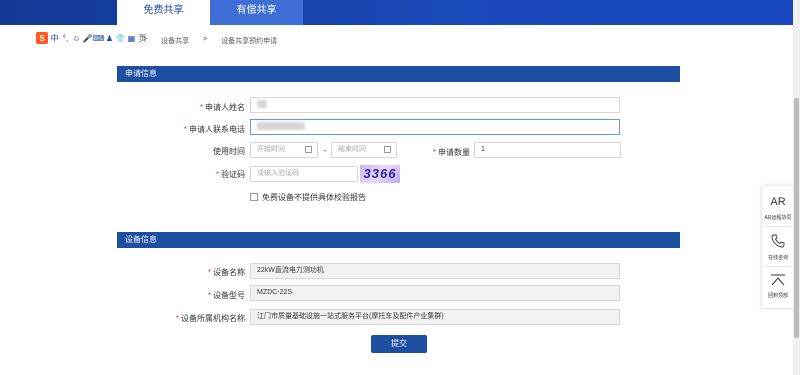 The width and height of the screenshot is (800, 375). What do you see at coordinates (76, 38) in the screenshot?
I see `emoji-icon: ☺` at bounding box center [76, 38].